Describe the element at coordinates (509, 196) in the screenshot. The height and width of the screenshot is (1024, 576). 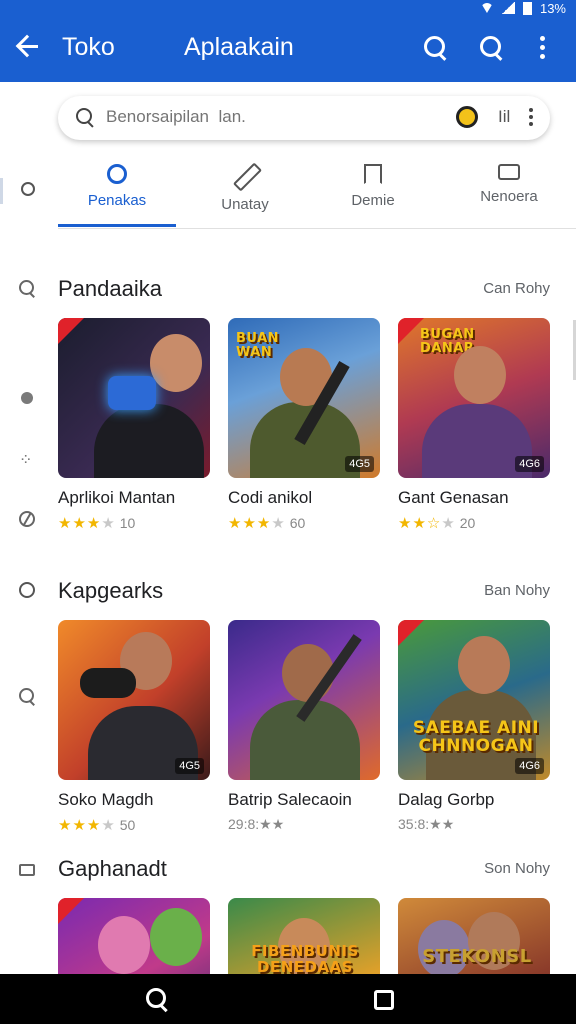
I see `tab-label: Nenoera` at that location.